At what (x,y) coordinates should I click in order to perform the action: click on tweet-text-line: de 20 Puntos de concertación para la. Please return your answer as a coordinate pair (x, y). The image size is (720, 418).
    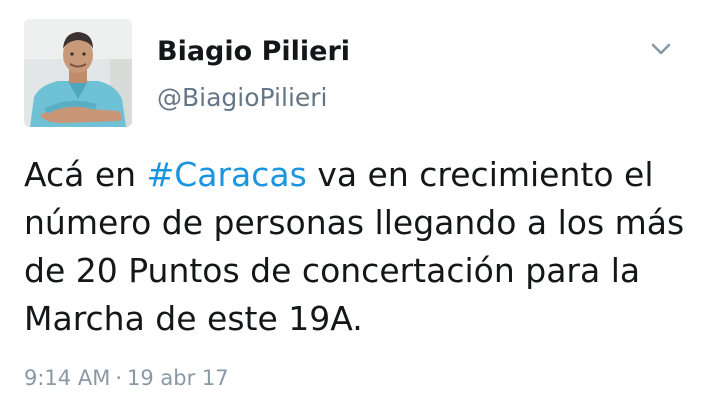
    Looking at the image, I should click on (332, 270).